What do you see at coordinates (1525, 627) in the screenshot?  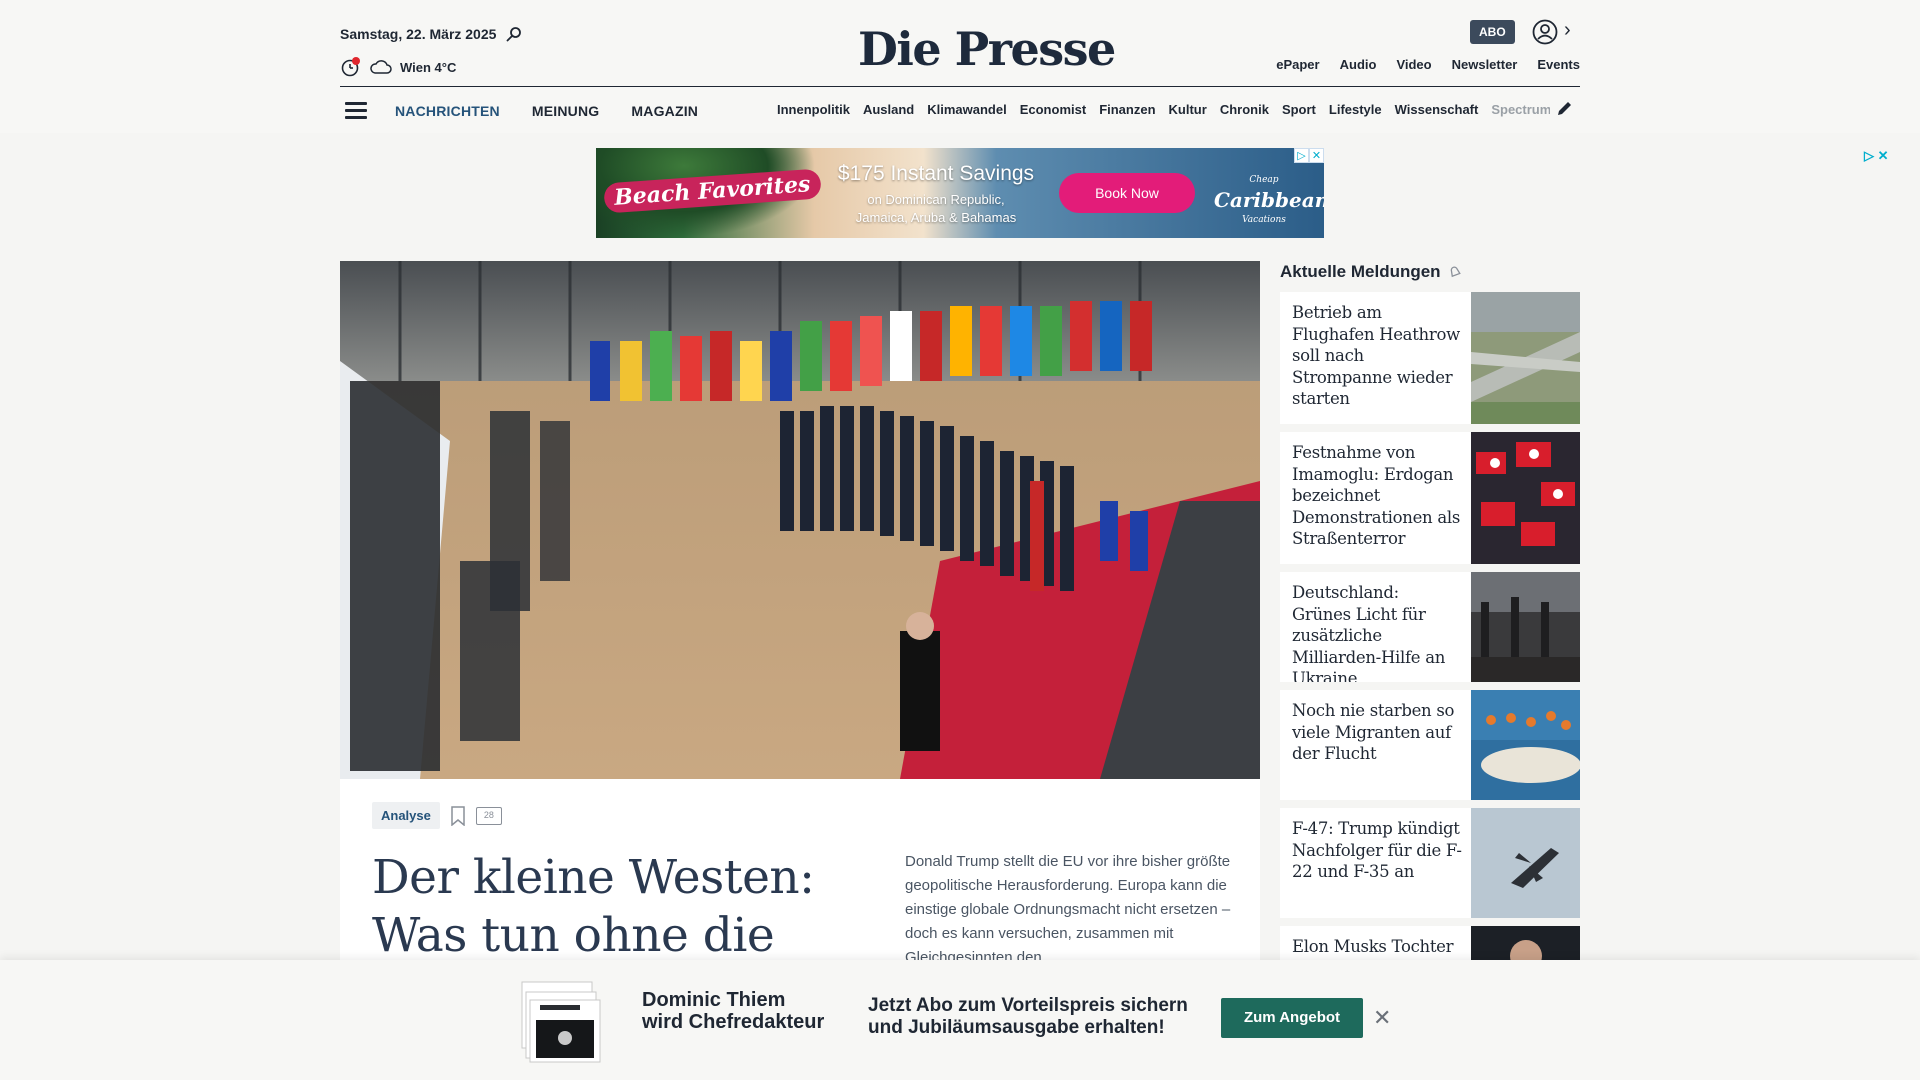 I see `news-thumbnail-ruins` at bounding box center [1525, 627].